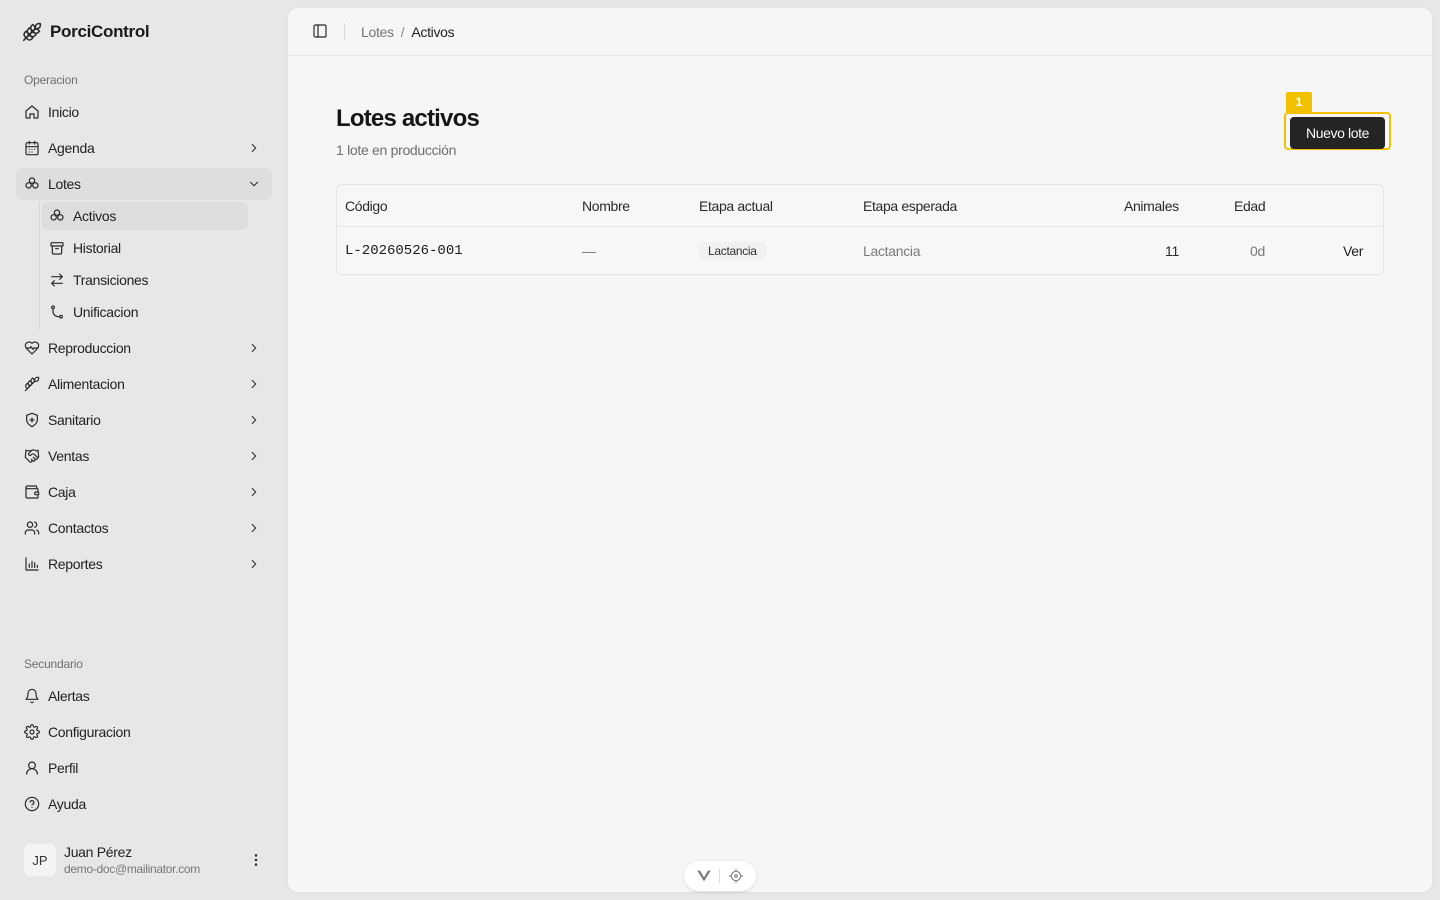  What do you see at coordinates (396, 150) in the screenshot?
I see `page-subtitle: 1 lote en producción` at bounding box center [396, 150].